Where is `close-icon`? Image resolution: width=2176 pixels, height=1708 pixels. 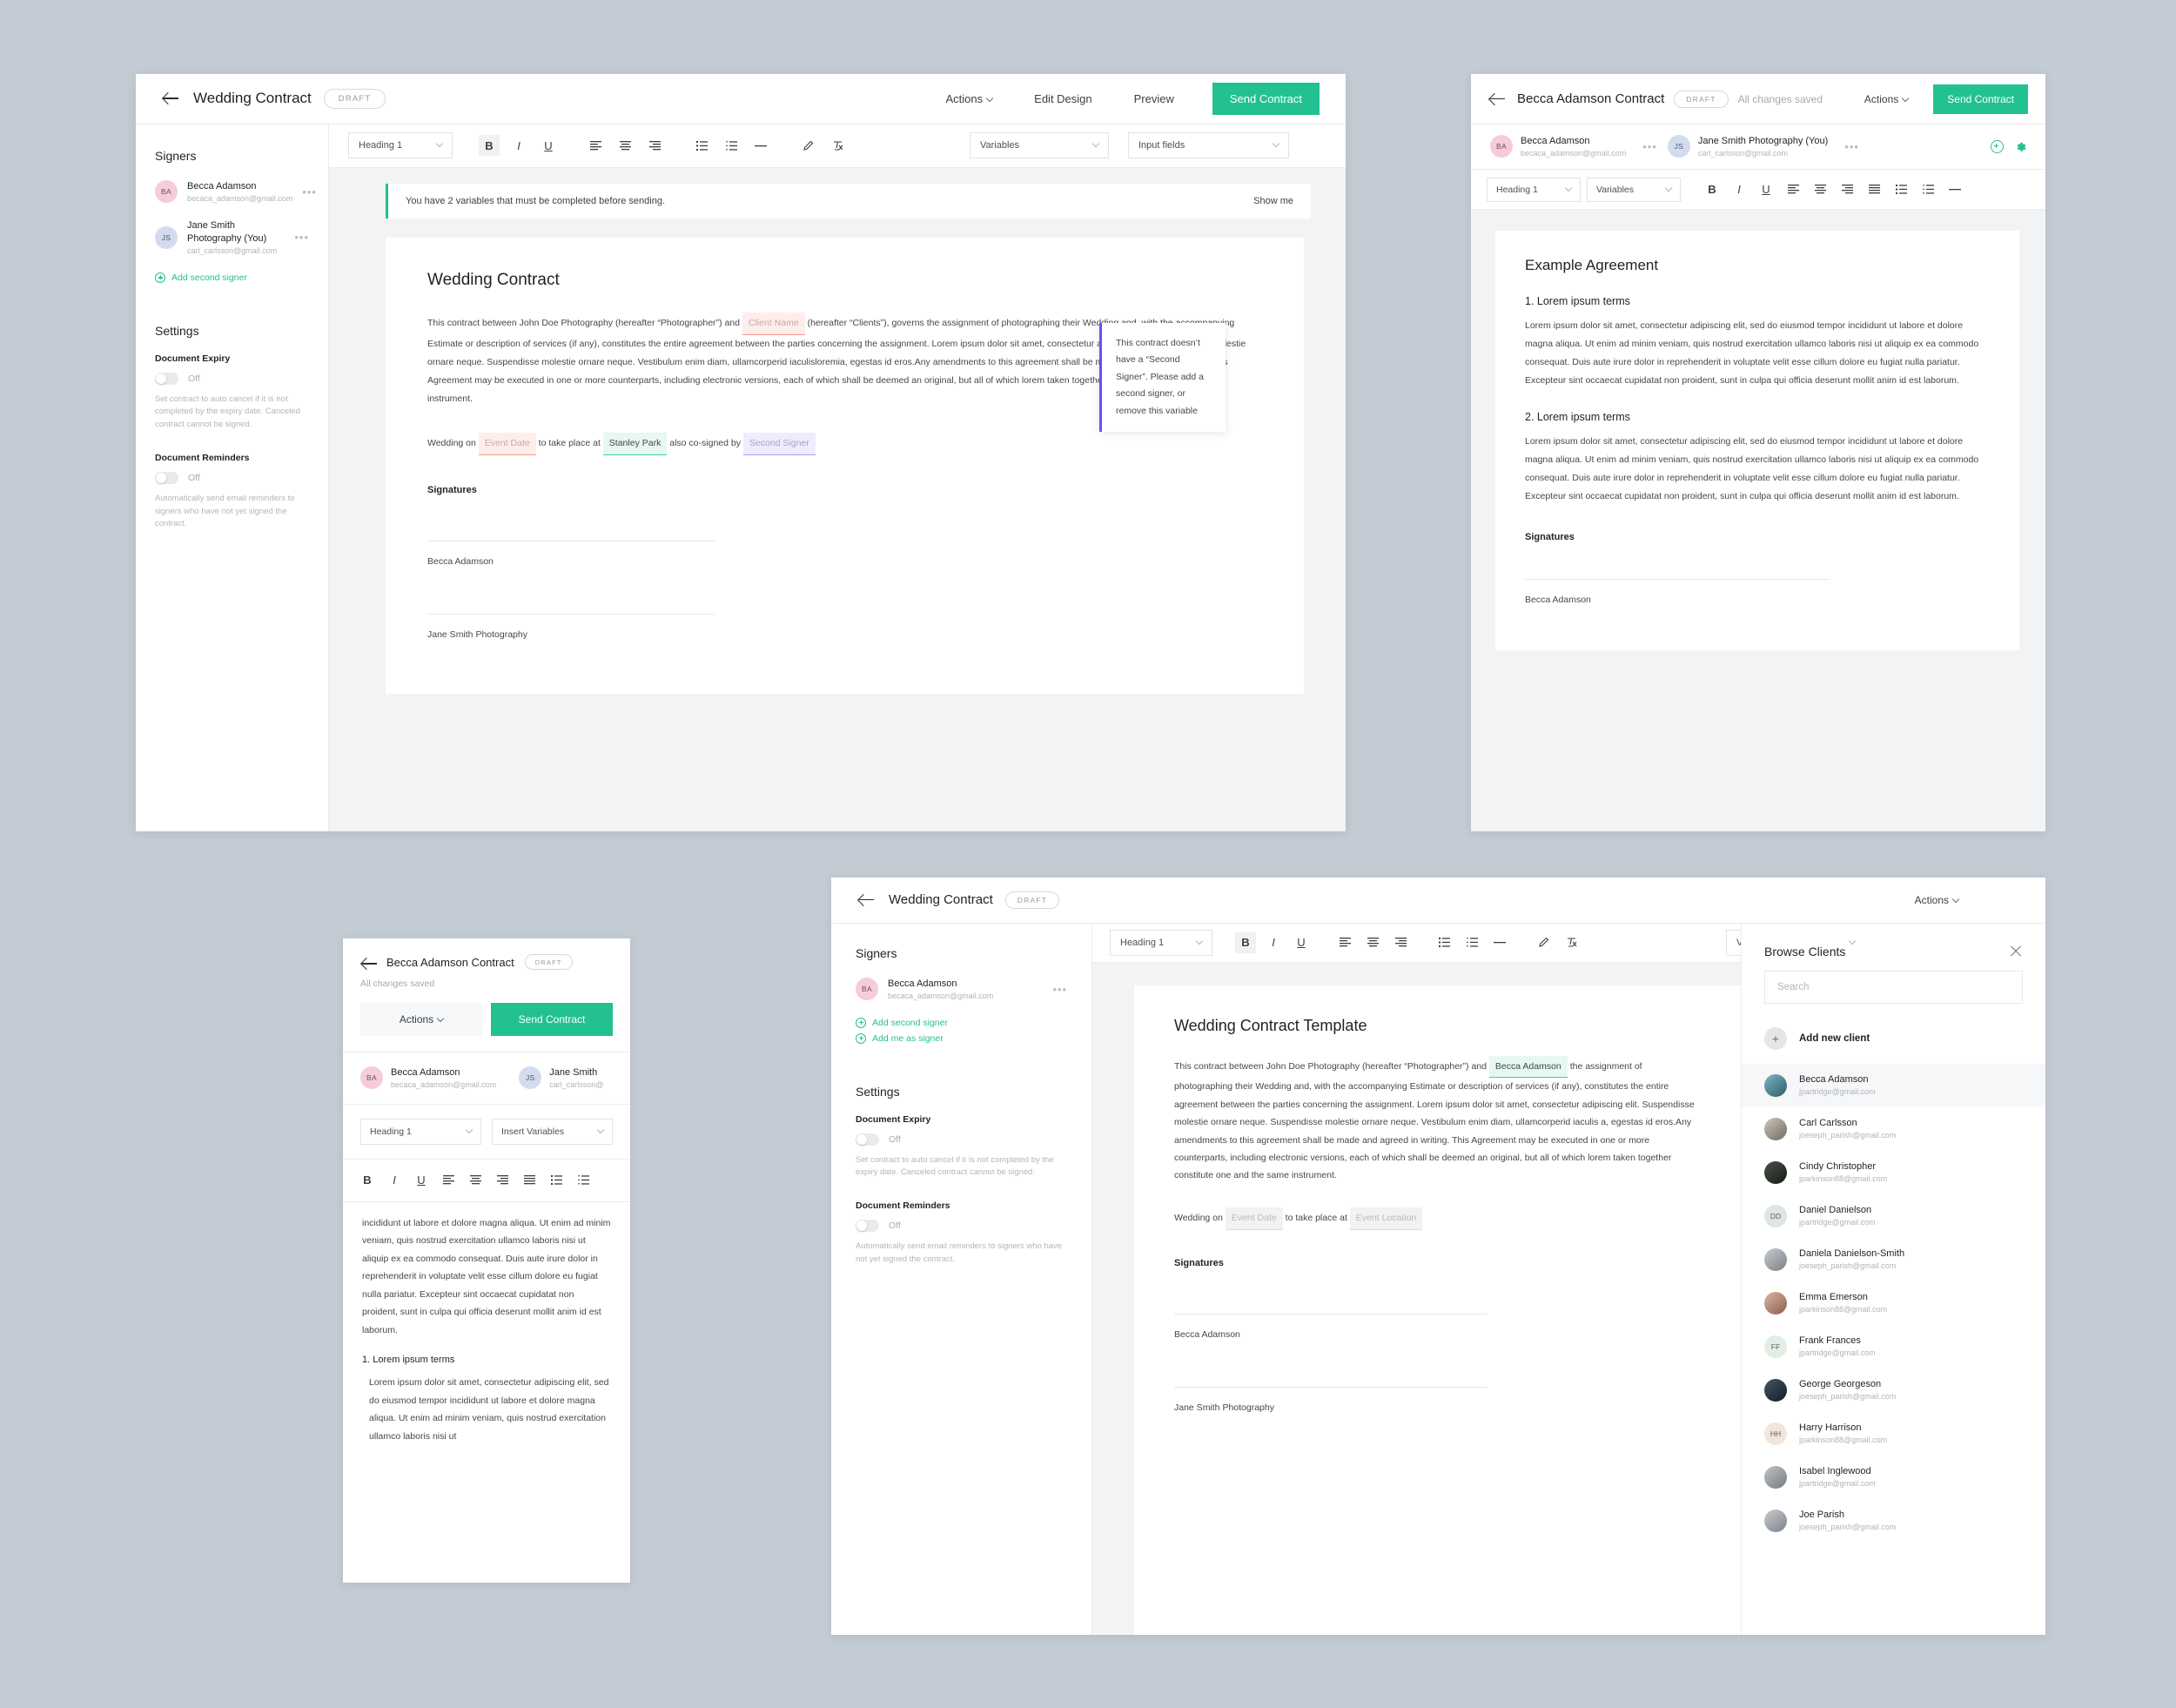
close-icon is located at coordinates (2016, 951).